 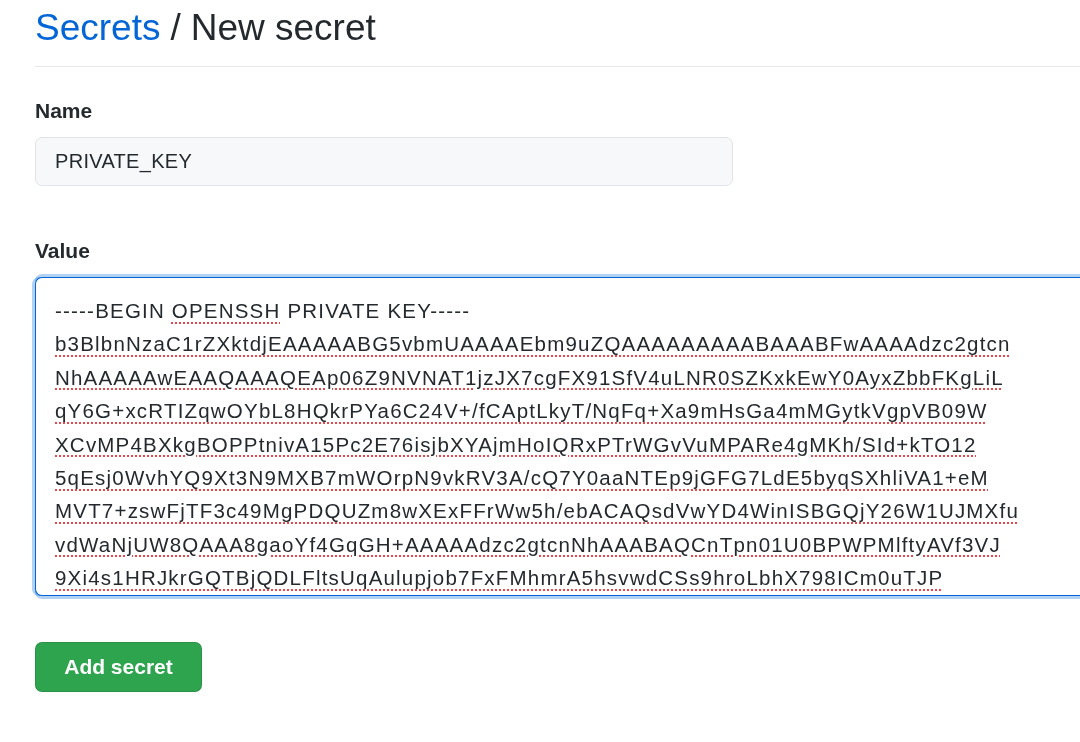 What do you see at coordinates (98, 28) in the screenshot?
I see `breadcrumb-link: Secrets` at bounding box center [98, 28].